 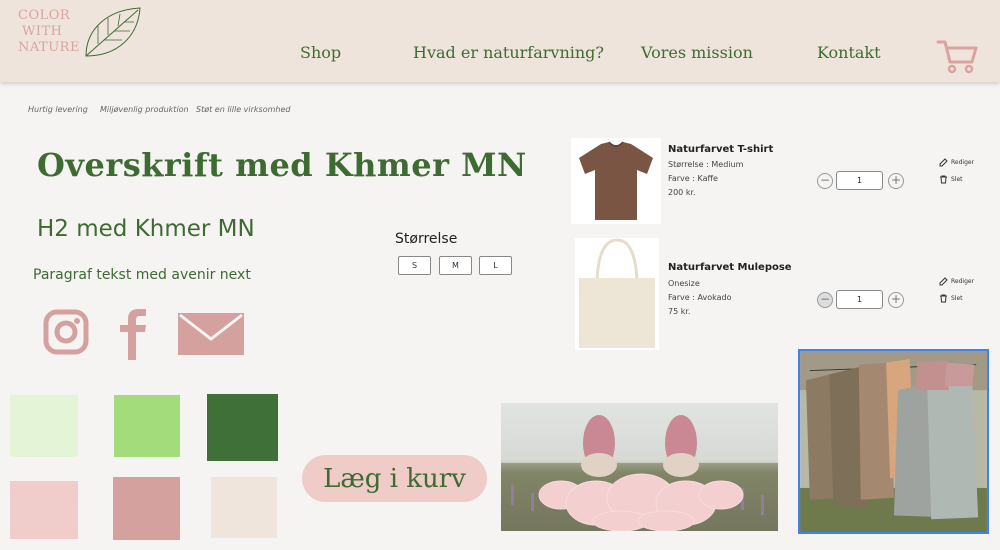 What do you see at coordinates (133, 334) in the screenshot?
I see `facebook-icon` at bounding box center [133, 334].